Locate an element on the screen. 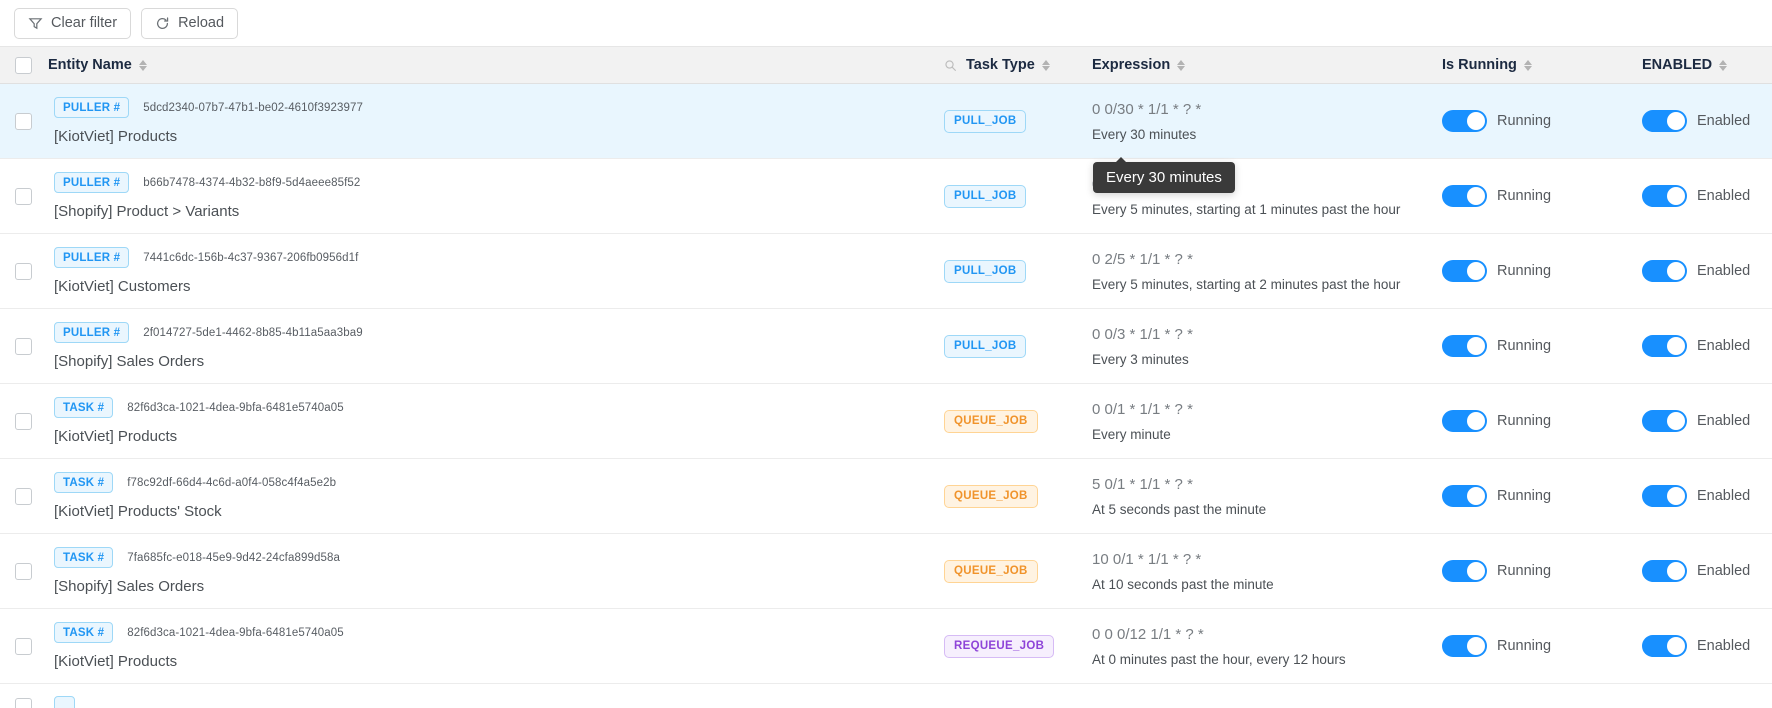 Image resolution: width=1772 pixels, height=708 pixels. expression-cell: 0 0/3 * 1/1 * ? * Every 3 minutes is located at coordinates (1263, 346).